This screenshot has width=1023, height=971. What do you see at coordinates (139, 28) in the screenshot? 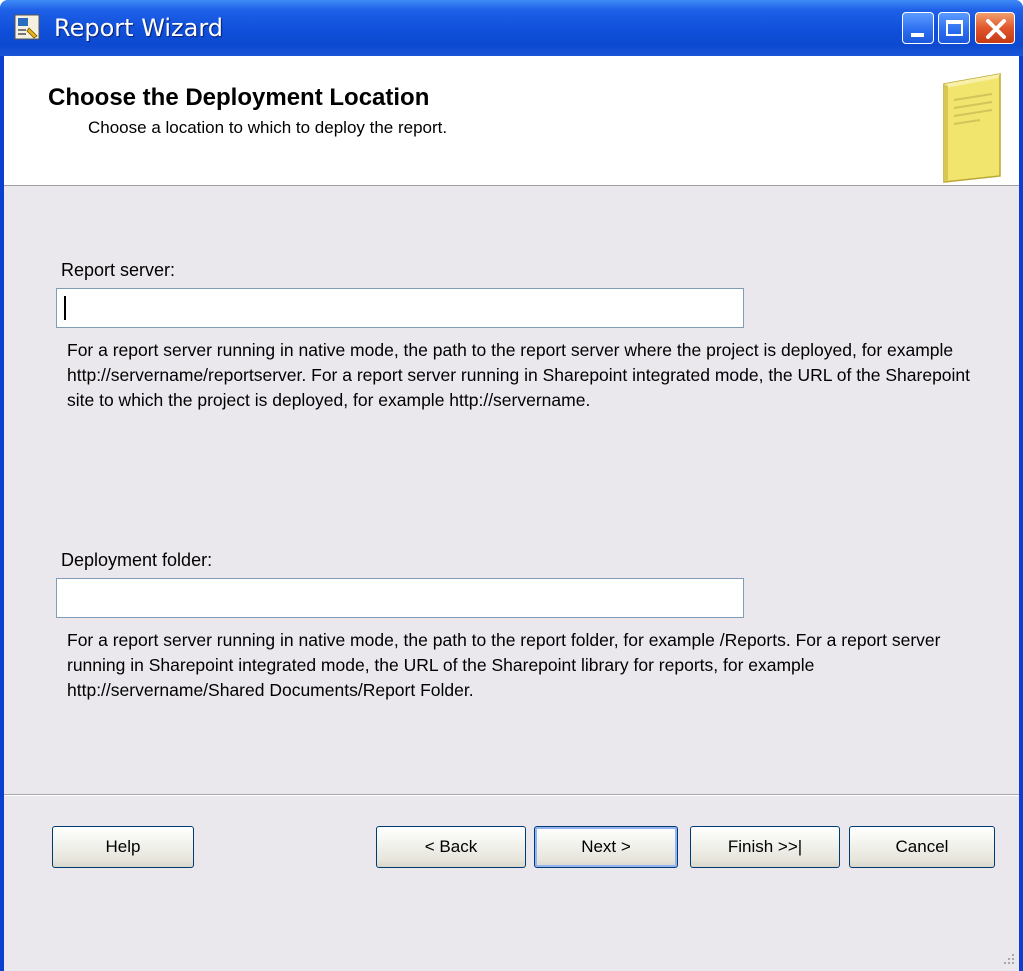
I see `window-title: Report Wizard` at bounding box center [139, 28].